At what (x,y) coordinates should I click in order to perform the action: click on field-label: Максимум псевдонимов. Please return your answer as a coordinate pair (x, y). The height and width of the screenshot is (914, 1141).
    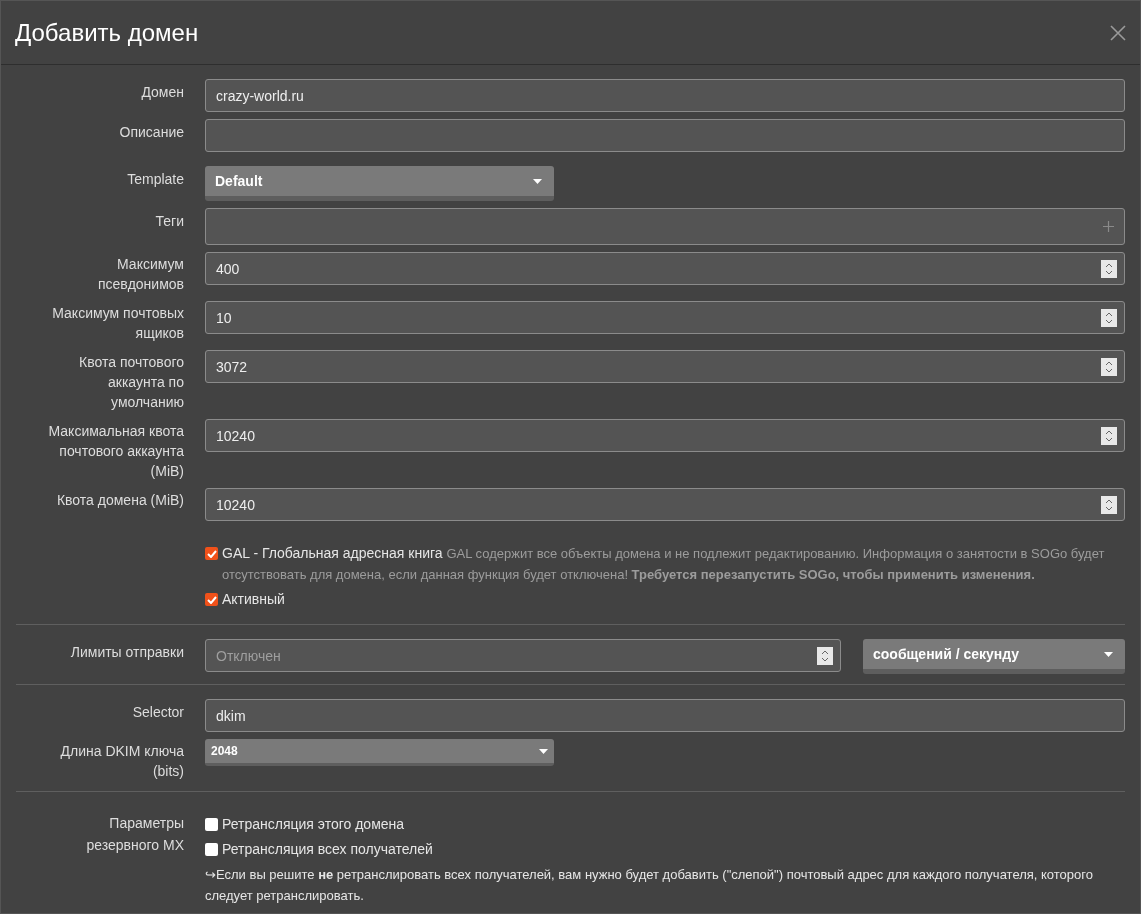
    Looking at the image, I should click on (141, 274).